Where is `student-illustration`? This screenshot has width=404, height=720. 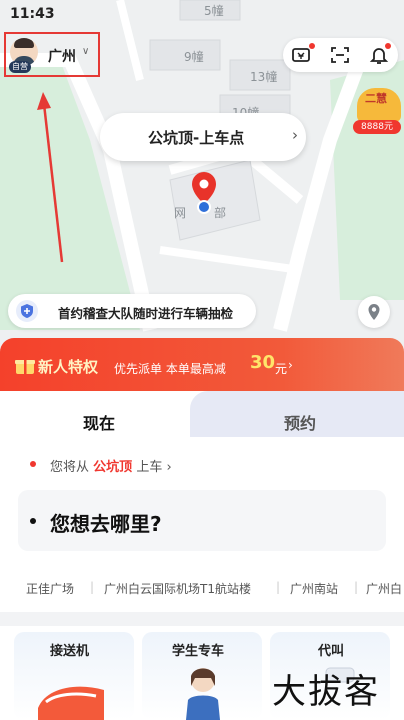 student-illustration is located at coordinates (203, 694).